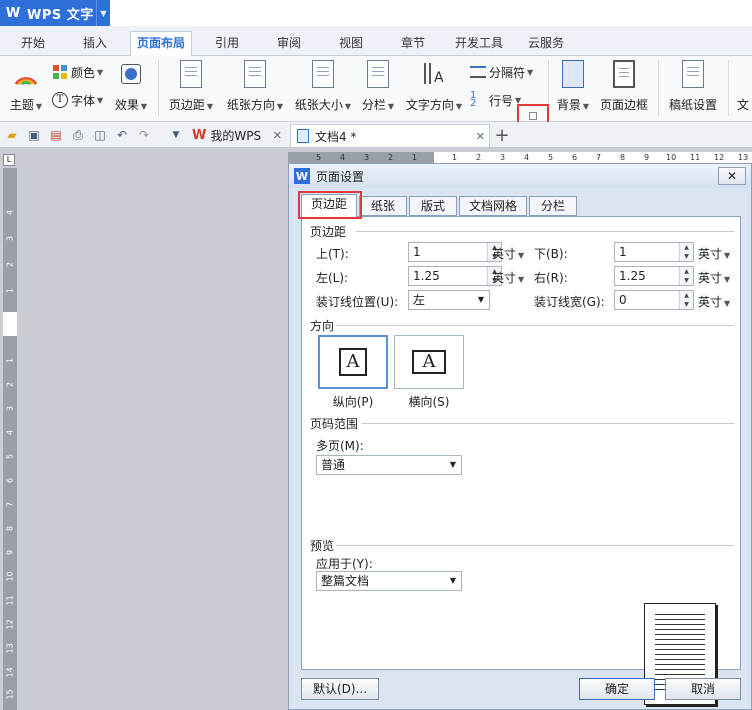 This screenshot has height=710, width=752. What do you see at coordinates (654, 276) in the screenshot?
I see `right-margin-input: 1.25 ▲ ▼` at bounding box center [654, 276].